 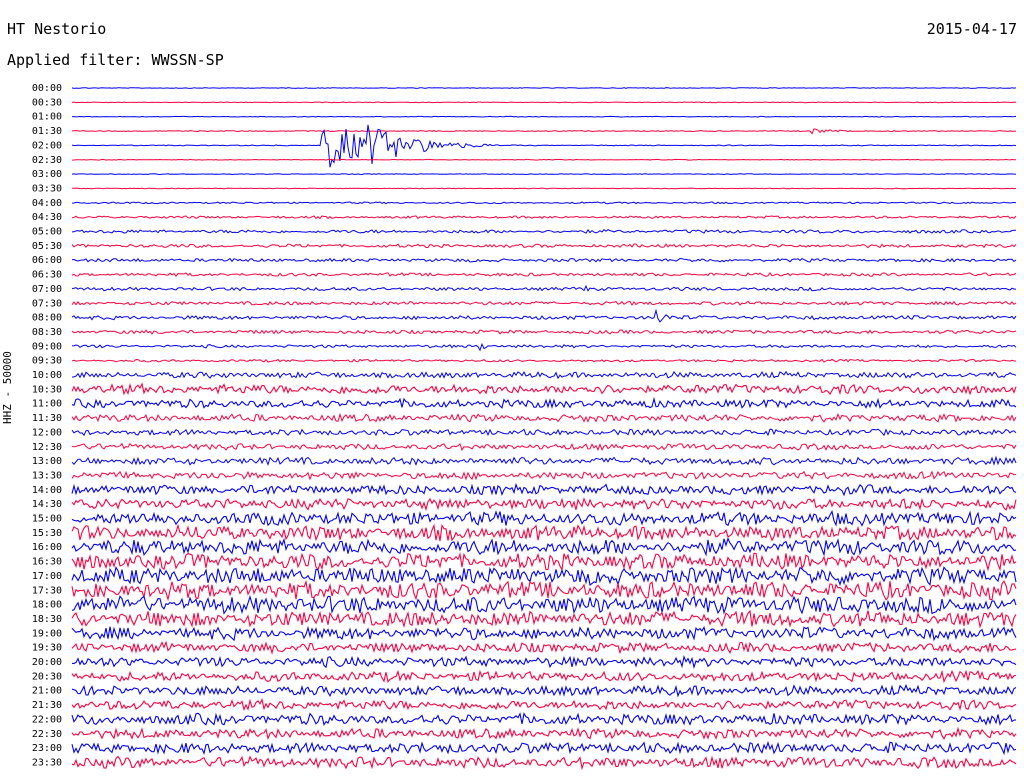 I want to click on row-label-2300: 23:00, so click(x=47, y=748).